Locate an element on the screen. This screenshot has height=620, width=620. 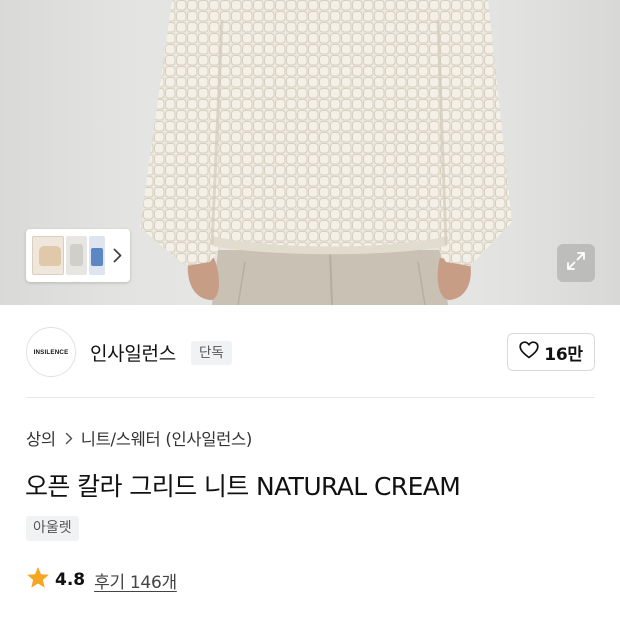
rating-row: 4.8 후기 146개 is located at coordinates (101, 580).